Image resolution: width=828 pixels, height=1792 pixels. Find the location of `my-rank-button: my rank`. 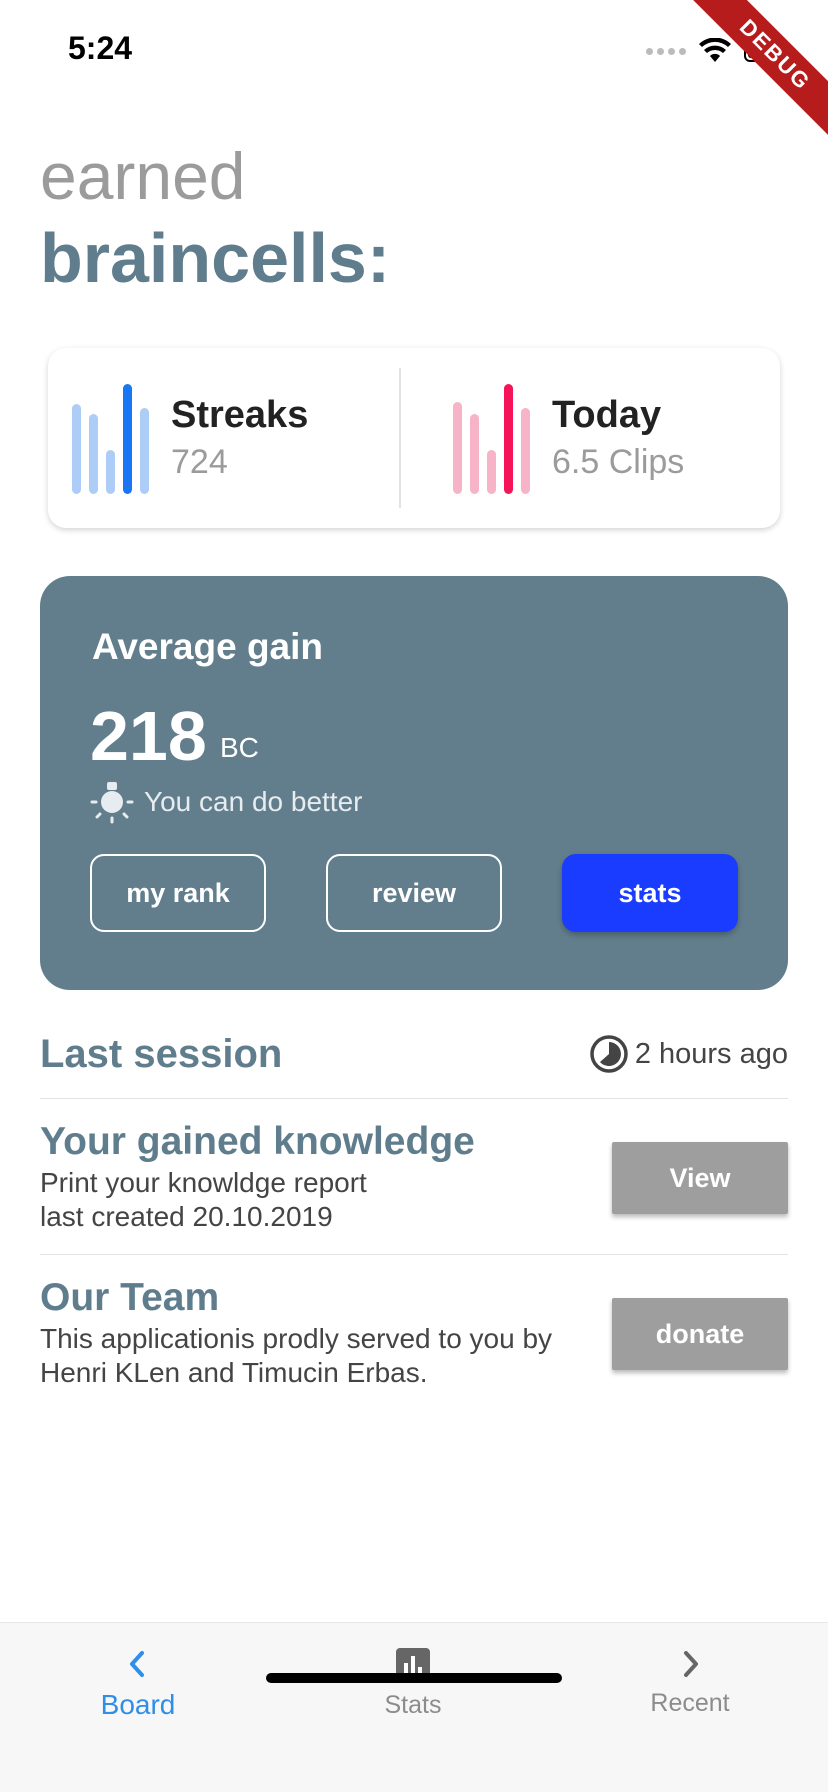

my-rank-button: my rank is located at coordinates (178, 893).